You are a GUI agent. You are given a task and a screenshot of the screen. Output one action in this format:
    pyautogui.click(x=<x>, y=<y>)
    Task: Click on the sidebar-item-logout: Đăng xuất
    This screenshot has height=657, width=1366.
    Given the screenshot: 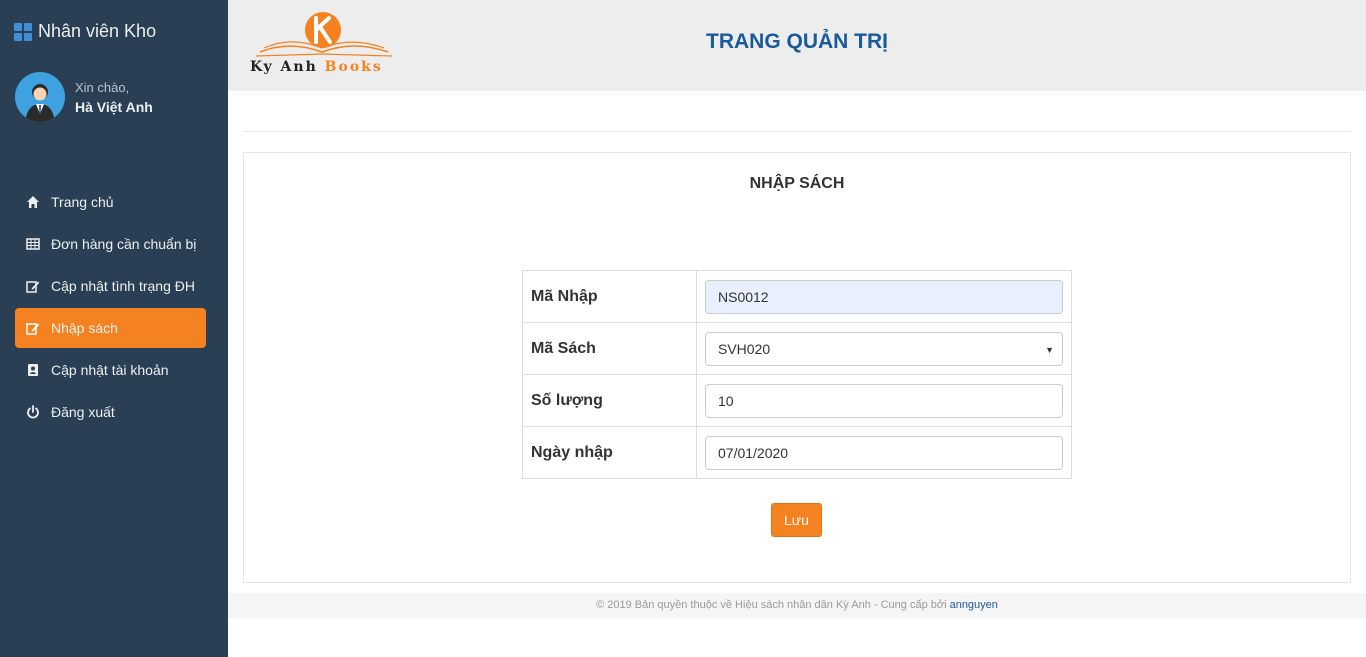 What is the action you would take?
    pyautogui.click(x=110, y=412)
    